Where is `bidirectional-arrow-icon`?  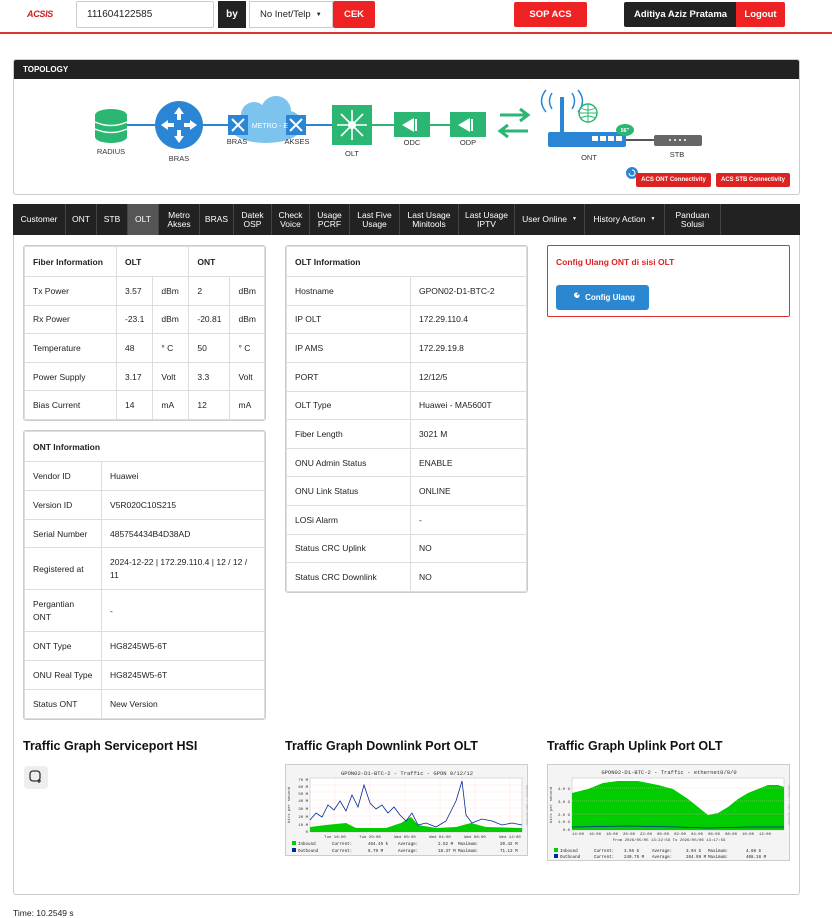
bidirectional-arrow-icon is located at coordinates (514, 123).